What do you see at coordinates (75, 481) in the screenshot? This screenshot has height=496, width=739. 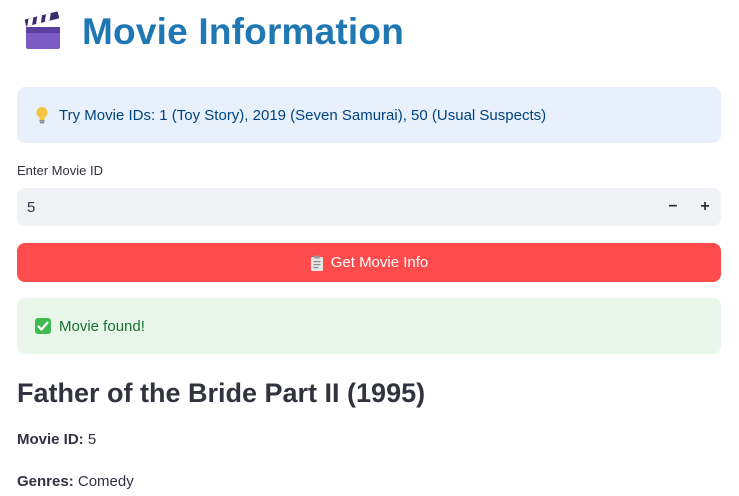 I see `genres-detail: Genres: Comedy` at bounding box center [75, 481].